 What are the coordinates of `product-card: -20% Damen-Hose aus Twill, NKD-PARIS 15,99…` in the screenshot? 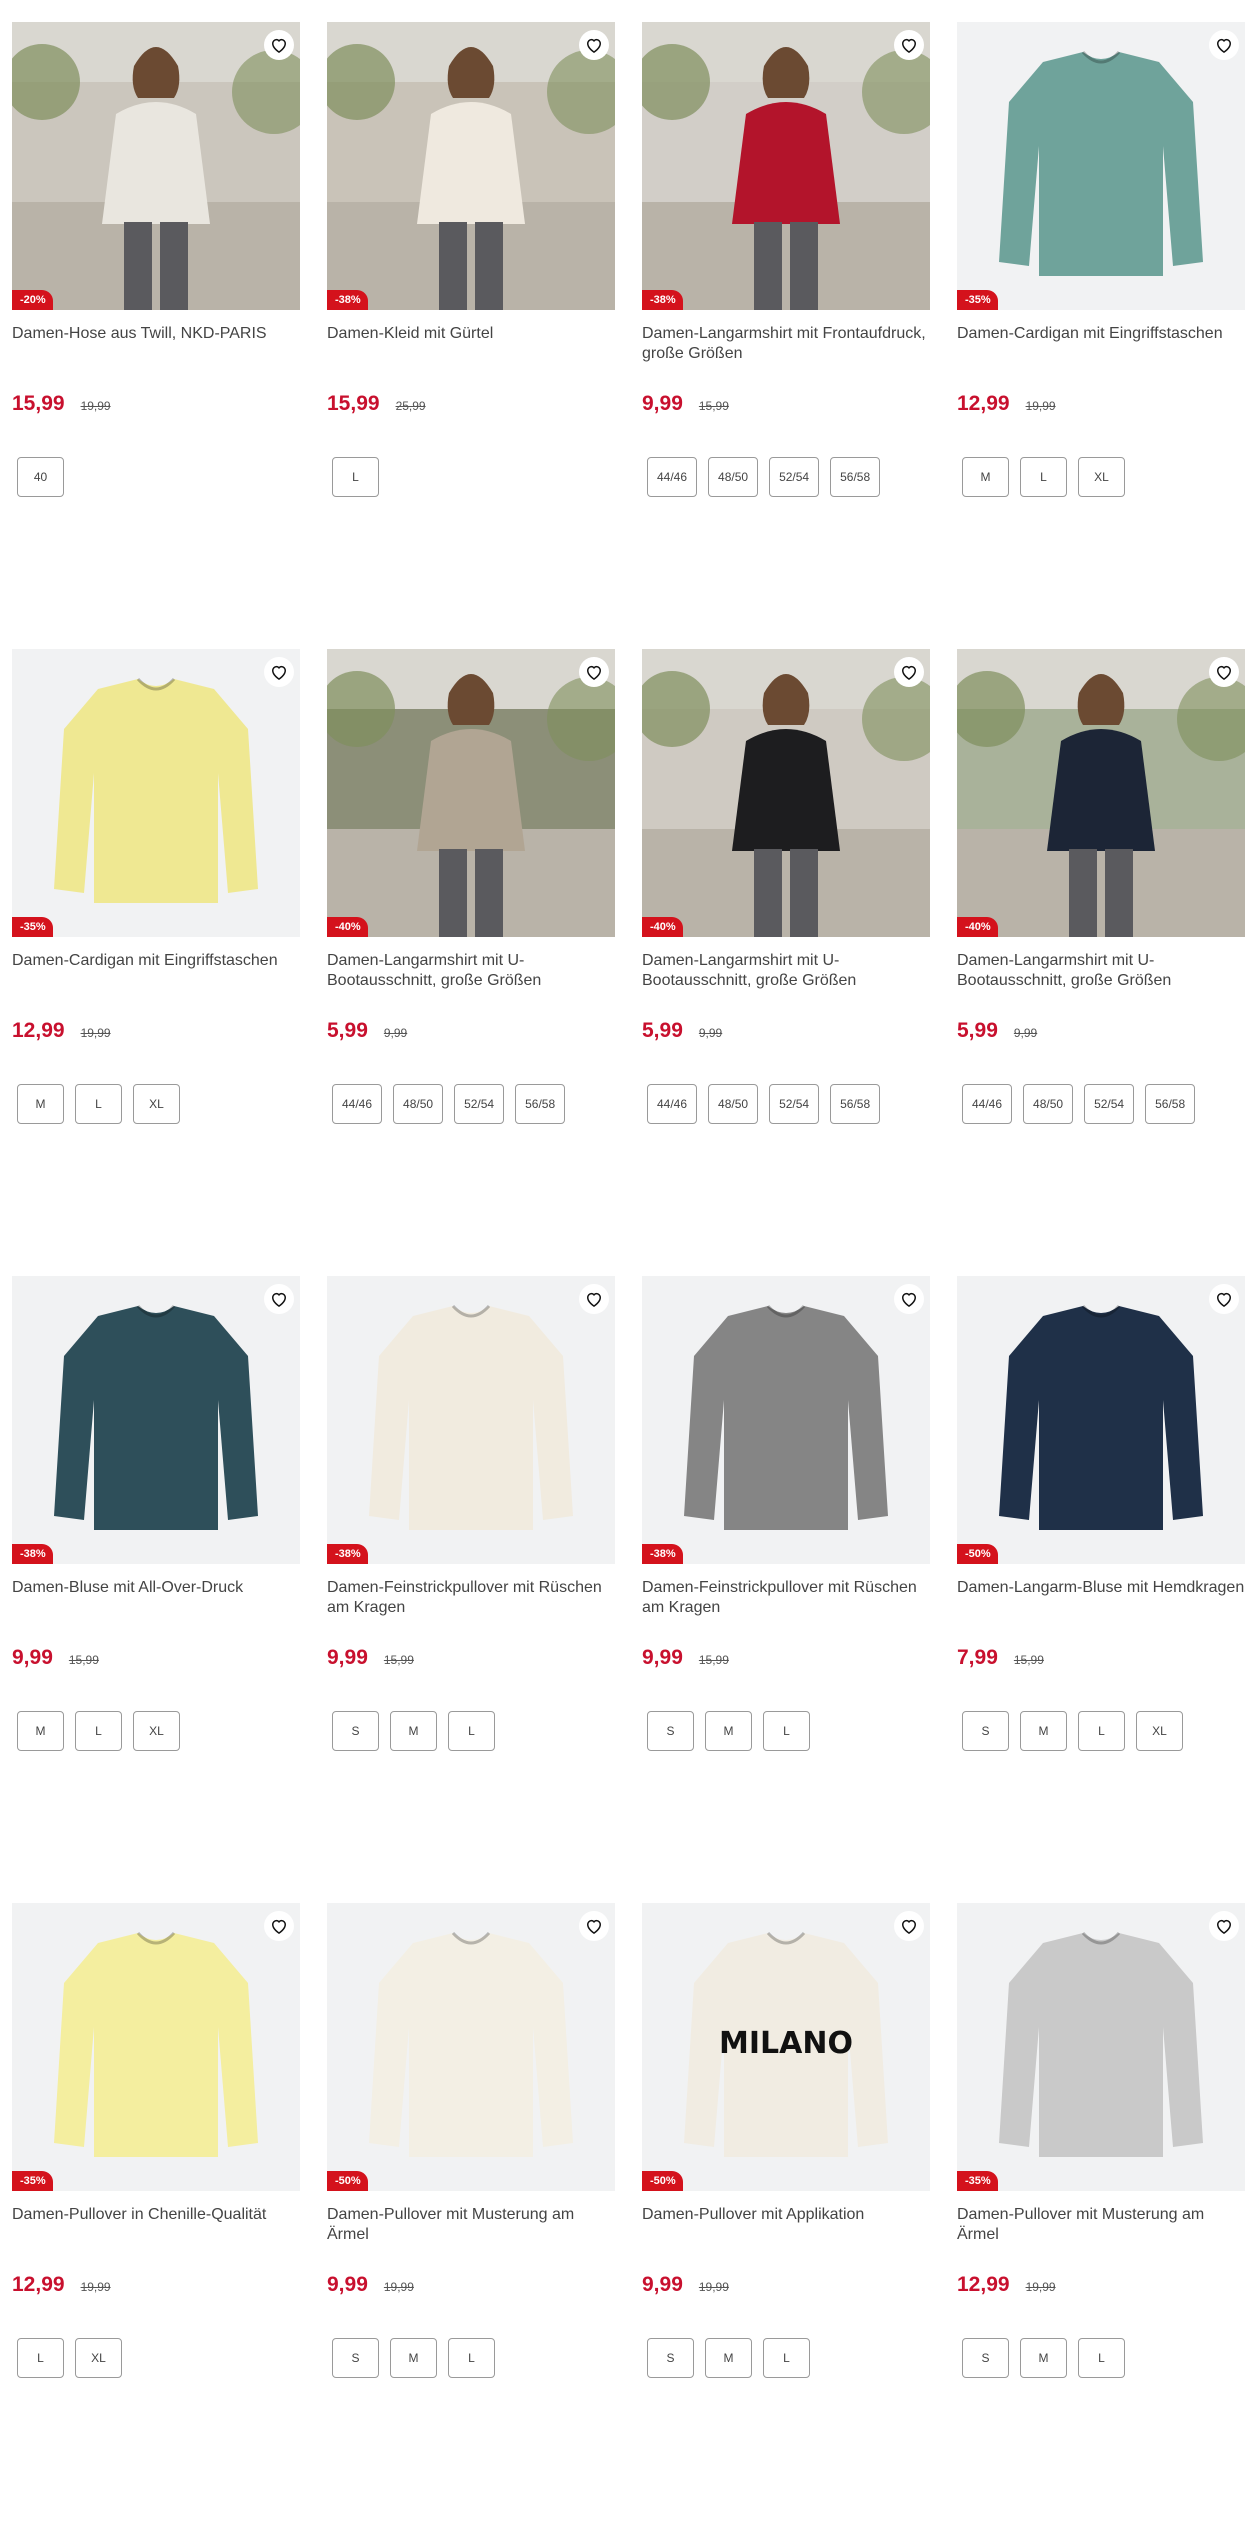 It's located at (156, 335).